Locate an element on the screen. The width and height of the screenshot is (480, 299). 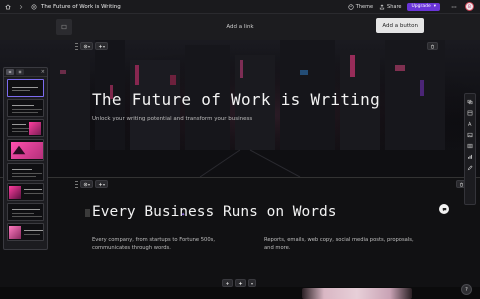
logo-placeholder is located at coordinates (64, 27).